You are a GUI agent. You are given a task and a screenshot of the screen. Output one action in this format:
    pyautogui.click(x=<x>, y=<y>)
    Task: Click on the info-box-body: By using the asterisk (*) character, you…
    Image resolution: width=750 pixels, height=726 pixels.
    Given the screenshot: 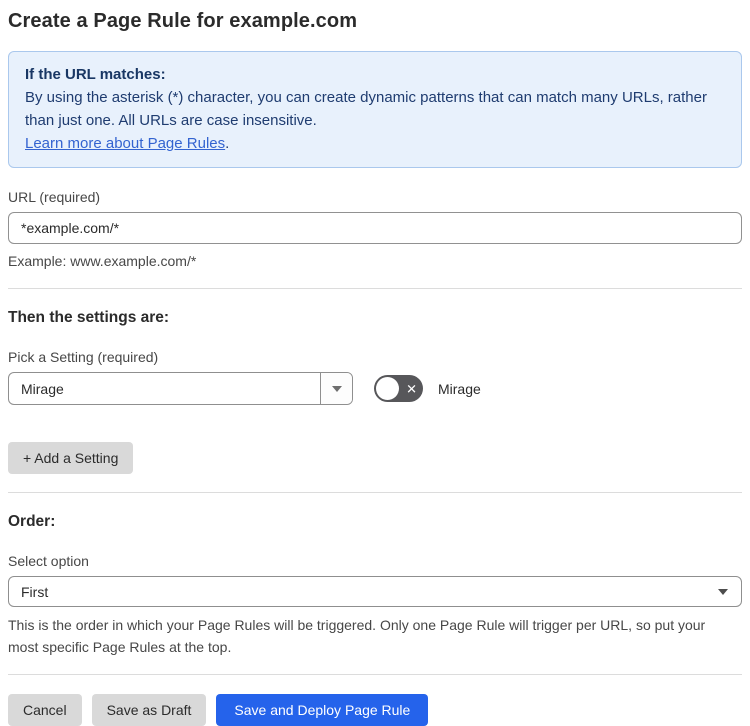 What is the action you would take?
    pyautogui.click(x=366, y=109)
    